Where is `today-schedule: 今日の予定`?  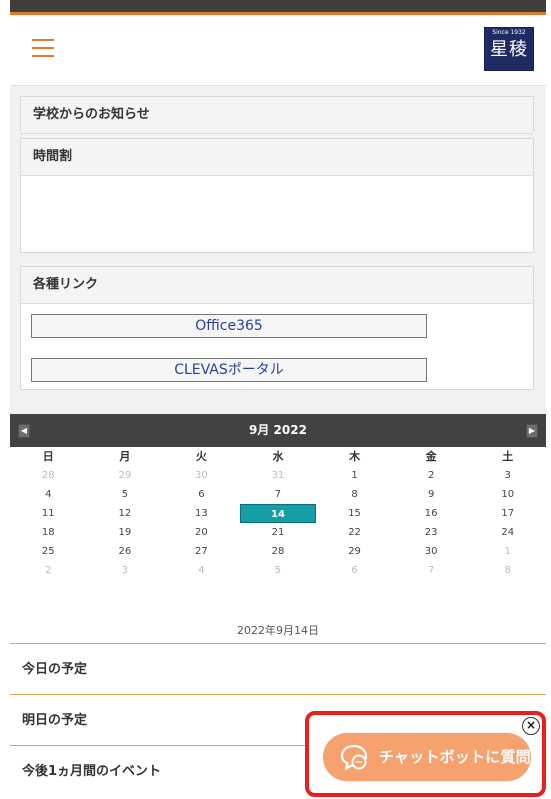
today-schedule: 今日の予定 is located at coordinates (278, 668).